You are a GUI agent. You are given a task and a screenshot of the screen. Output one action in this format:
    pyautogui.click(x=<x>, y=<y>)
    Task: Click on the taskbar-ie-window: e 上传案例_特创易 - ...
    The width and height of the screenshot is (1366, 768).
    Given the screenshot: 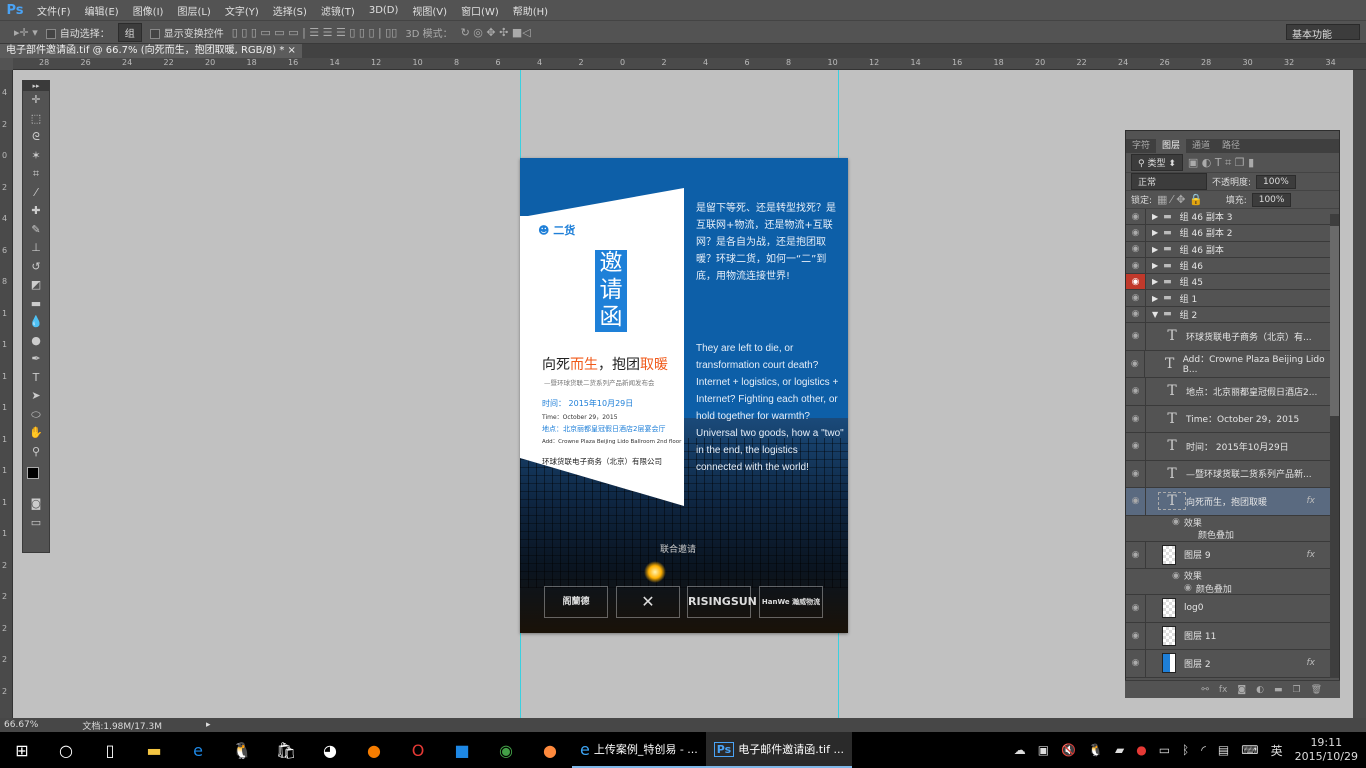 What is the action you would take?
    pyautogui.click(x=639, y=750)
    